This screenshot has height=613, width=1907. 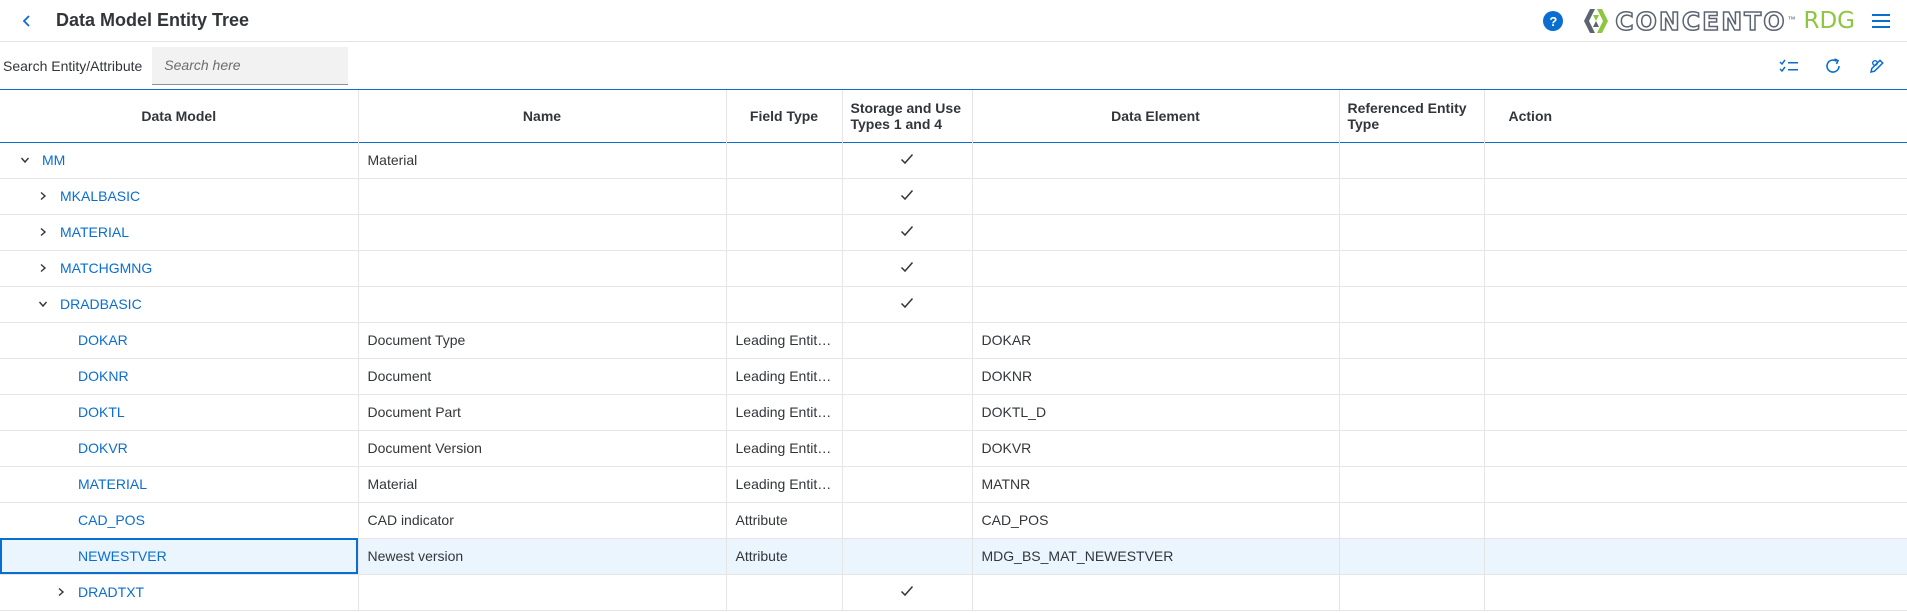 I want to click on table-row: DRADBASIC, so click(x=953, y=304).